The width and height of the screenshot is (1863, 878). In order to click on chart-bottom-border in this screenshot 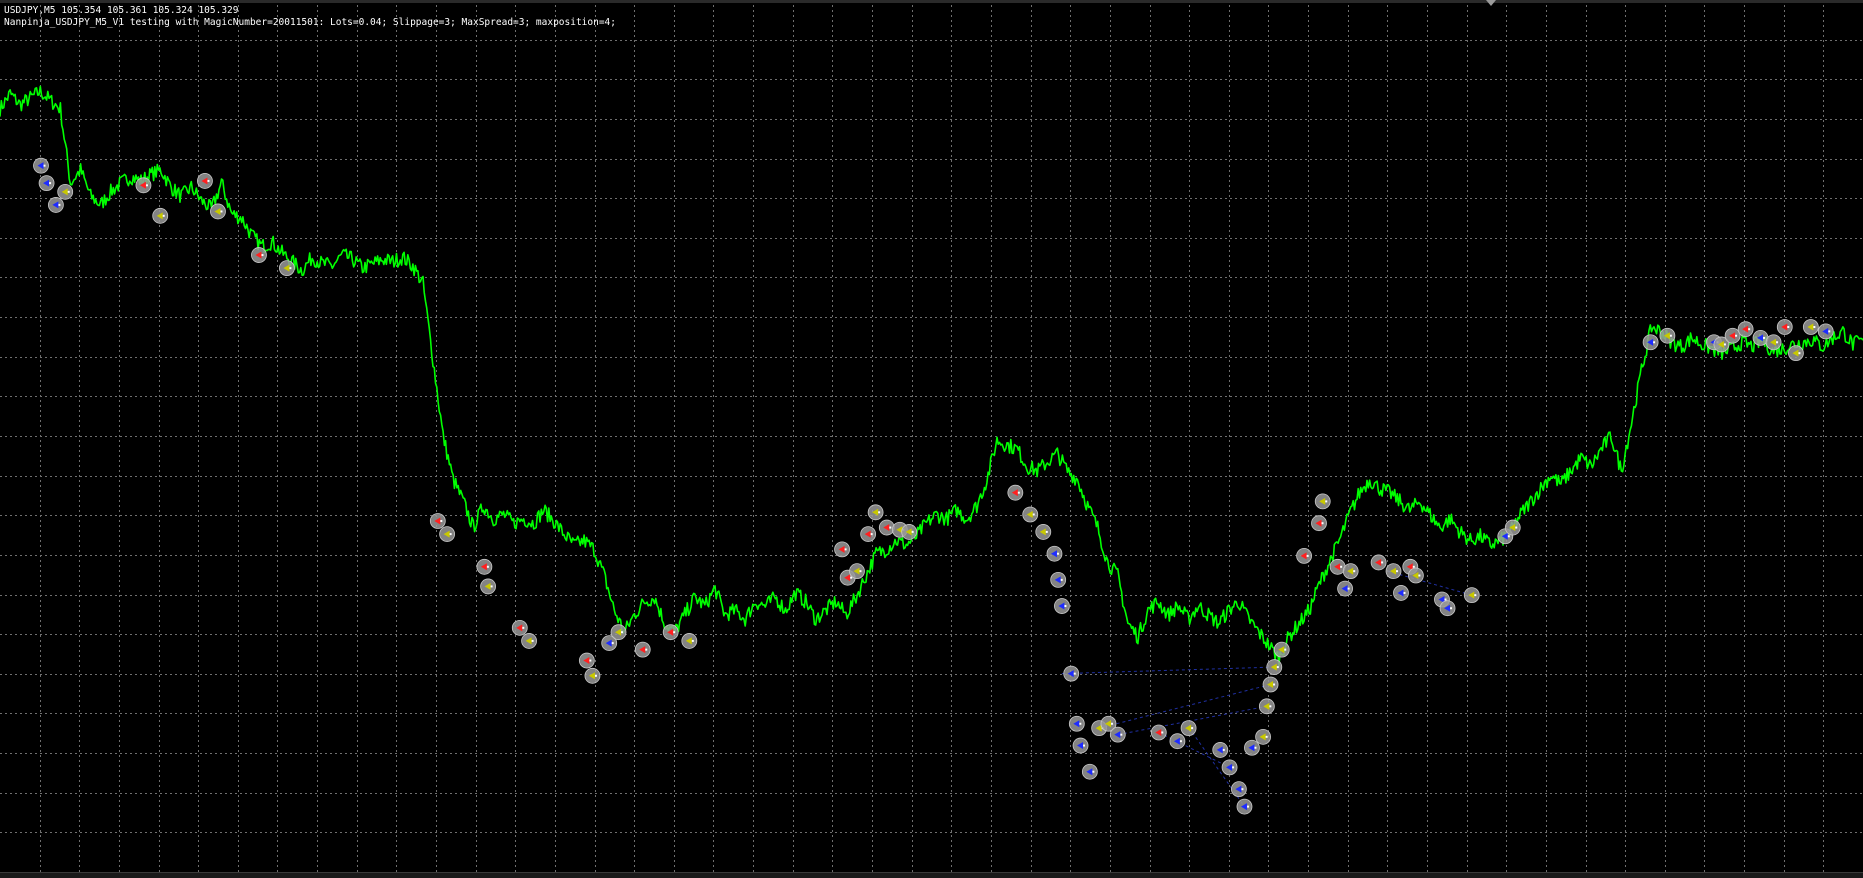, I will do `click(931, 875)`.